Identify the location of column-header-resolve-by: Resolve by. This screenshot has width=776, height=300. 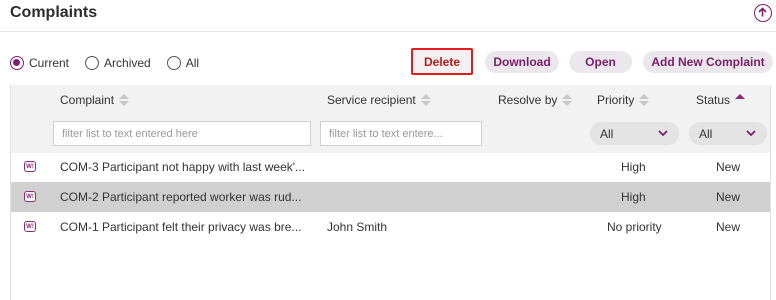
(535, 100).